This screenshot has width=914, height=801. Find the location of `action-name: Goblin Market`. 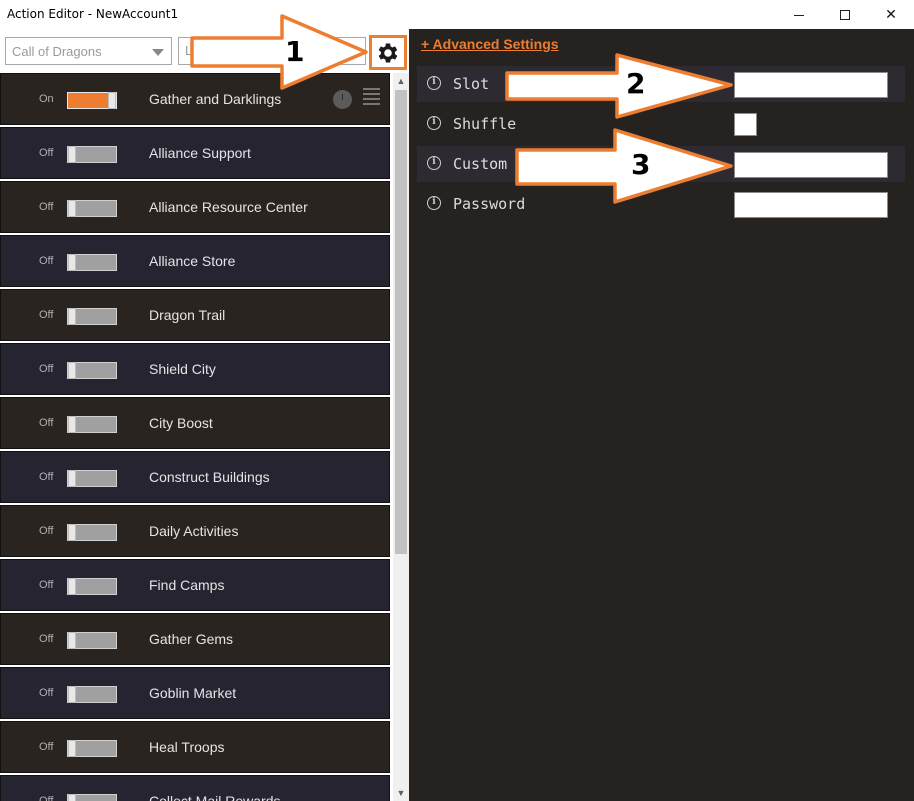

action-name: Goblin Market is located at coordinates (193, 693).